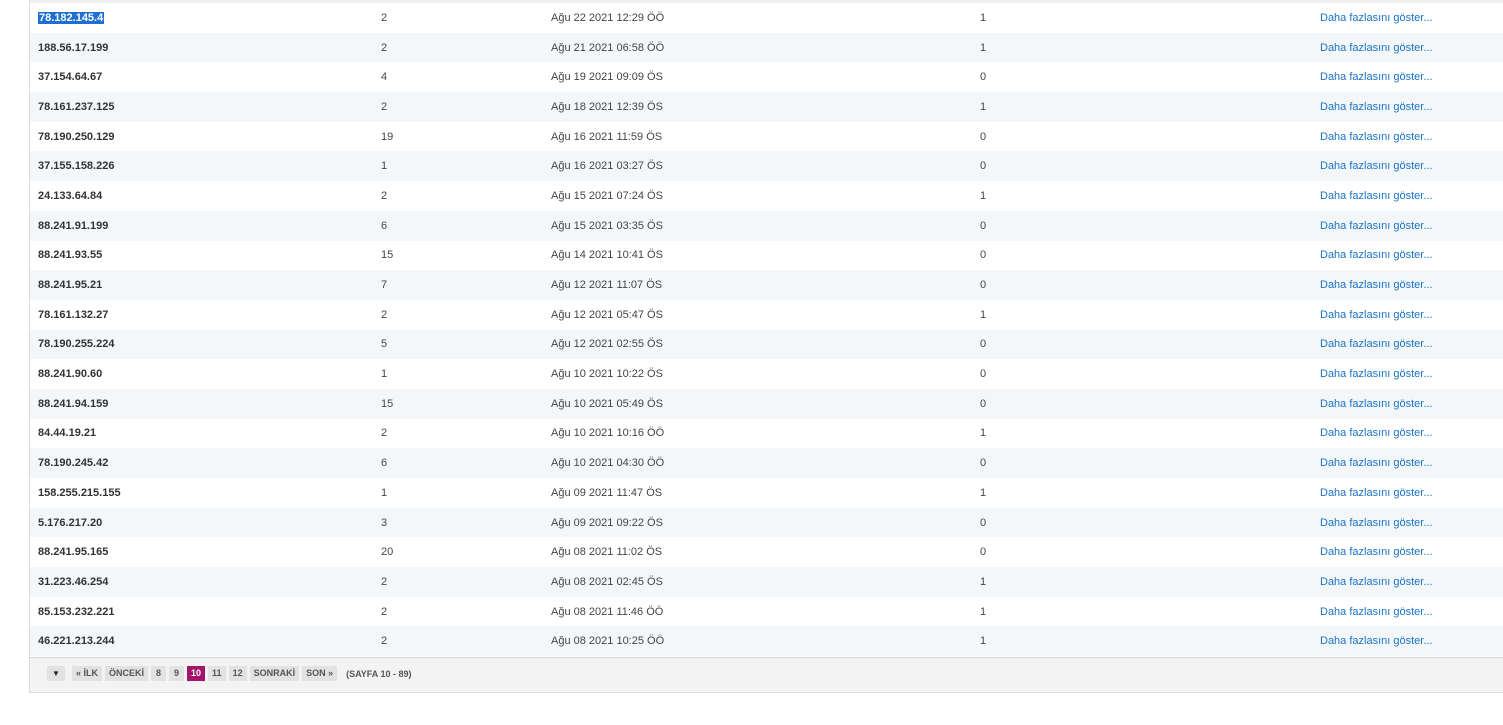  What do you see at coordinates (466, 522) in the screenshot?
I see `attempt-count: 3` at bounding box center [466, 522].